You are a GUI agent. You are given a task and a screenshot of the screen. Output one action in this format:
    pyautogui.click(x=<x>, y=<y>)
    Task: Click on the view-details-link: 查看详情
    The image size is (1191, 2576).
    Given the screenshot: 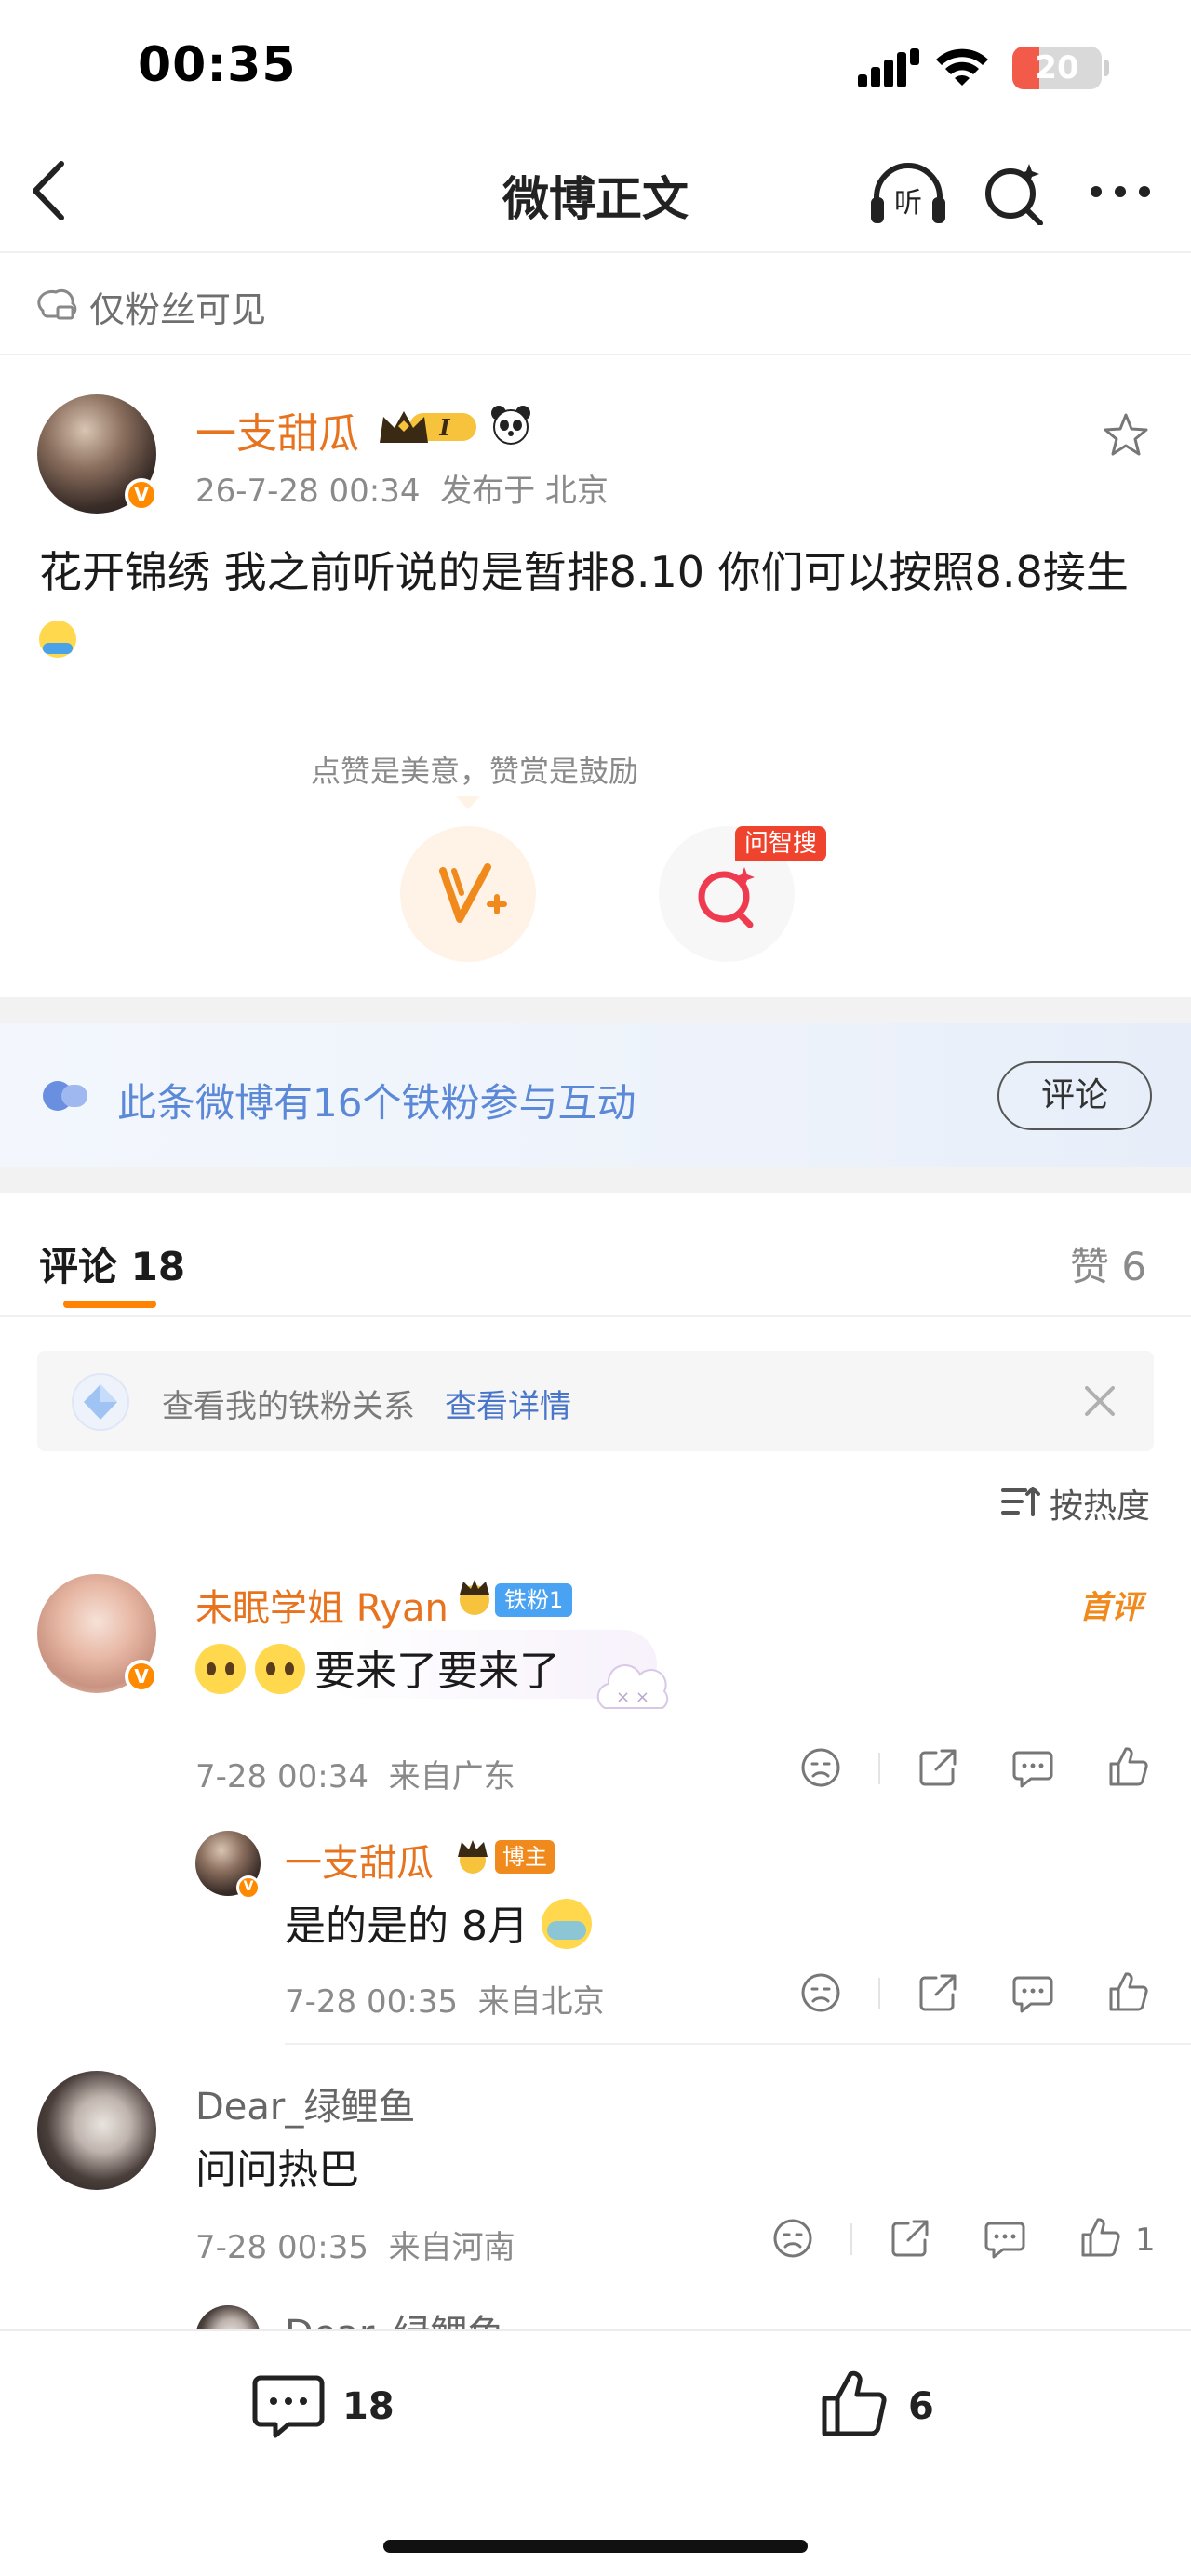 What is the action you would take?
    pyautogui.click(x=508, y=1403)
    